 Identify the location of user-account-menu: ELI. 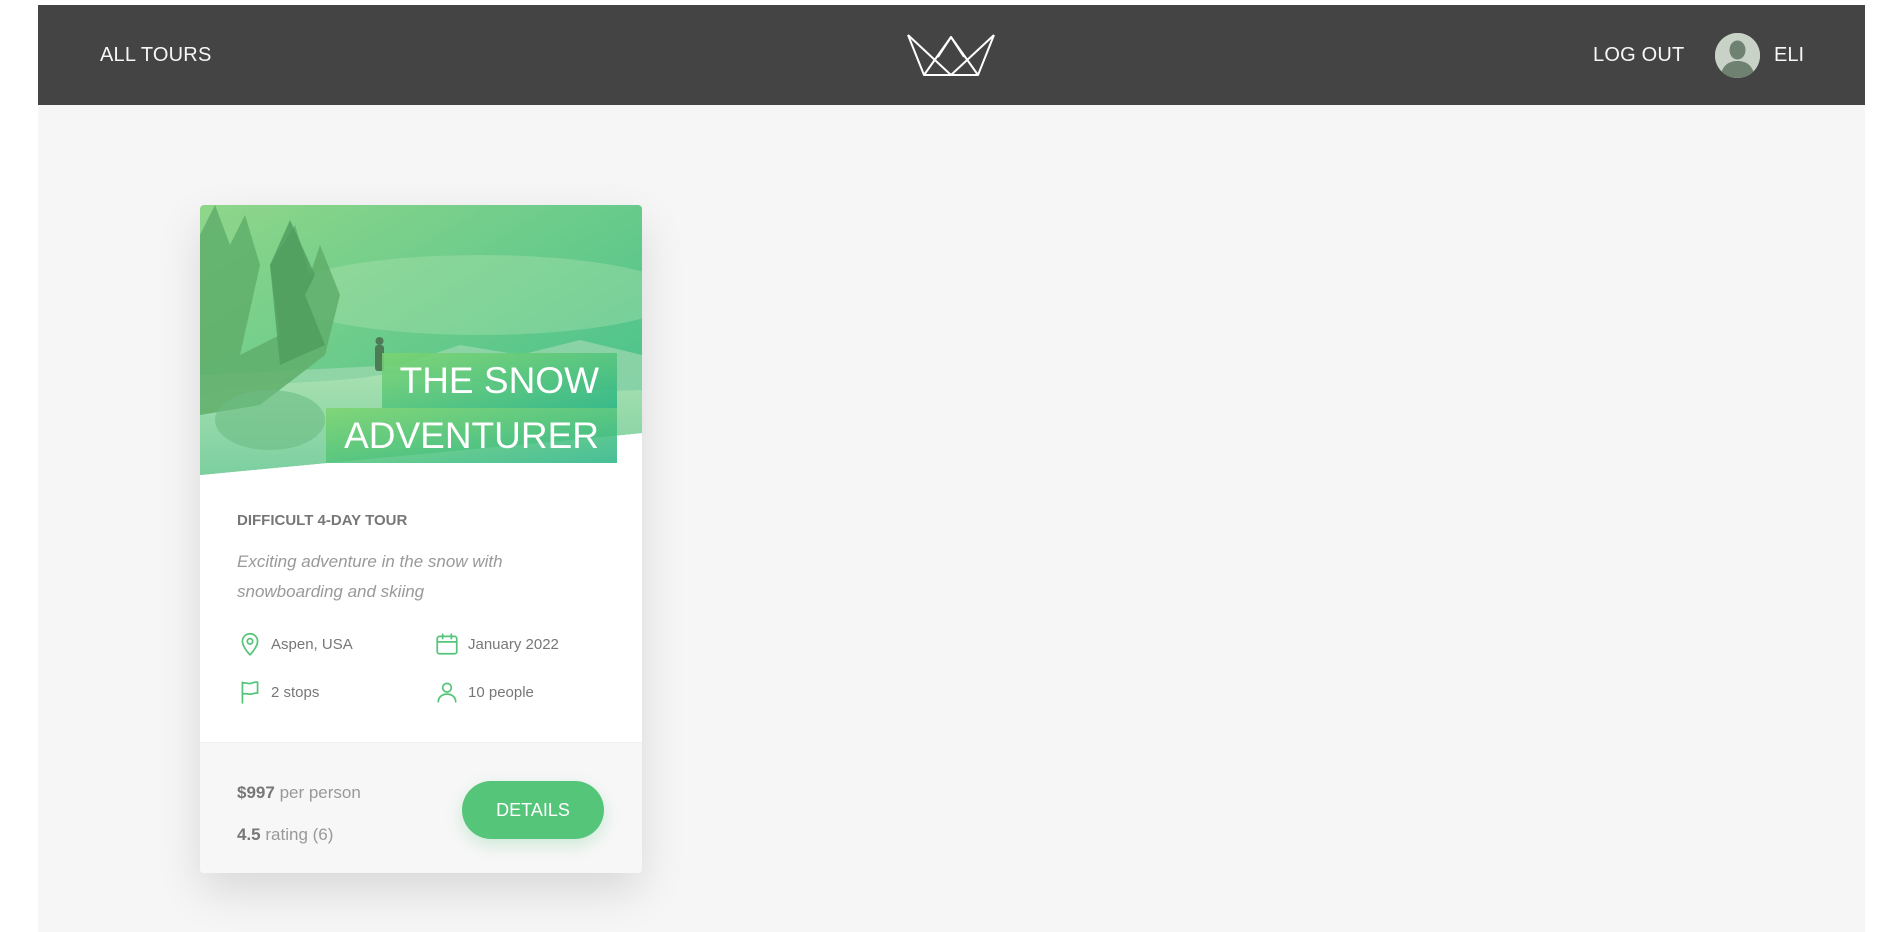
(1759, 55).